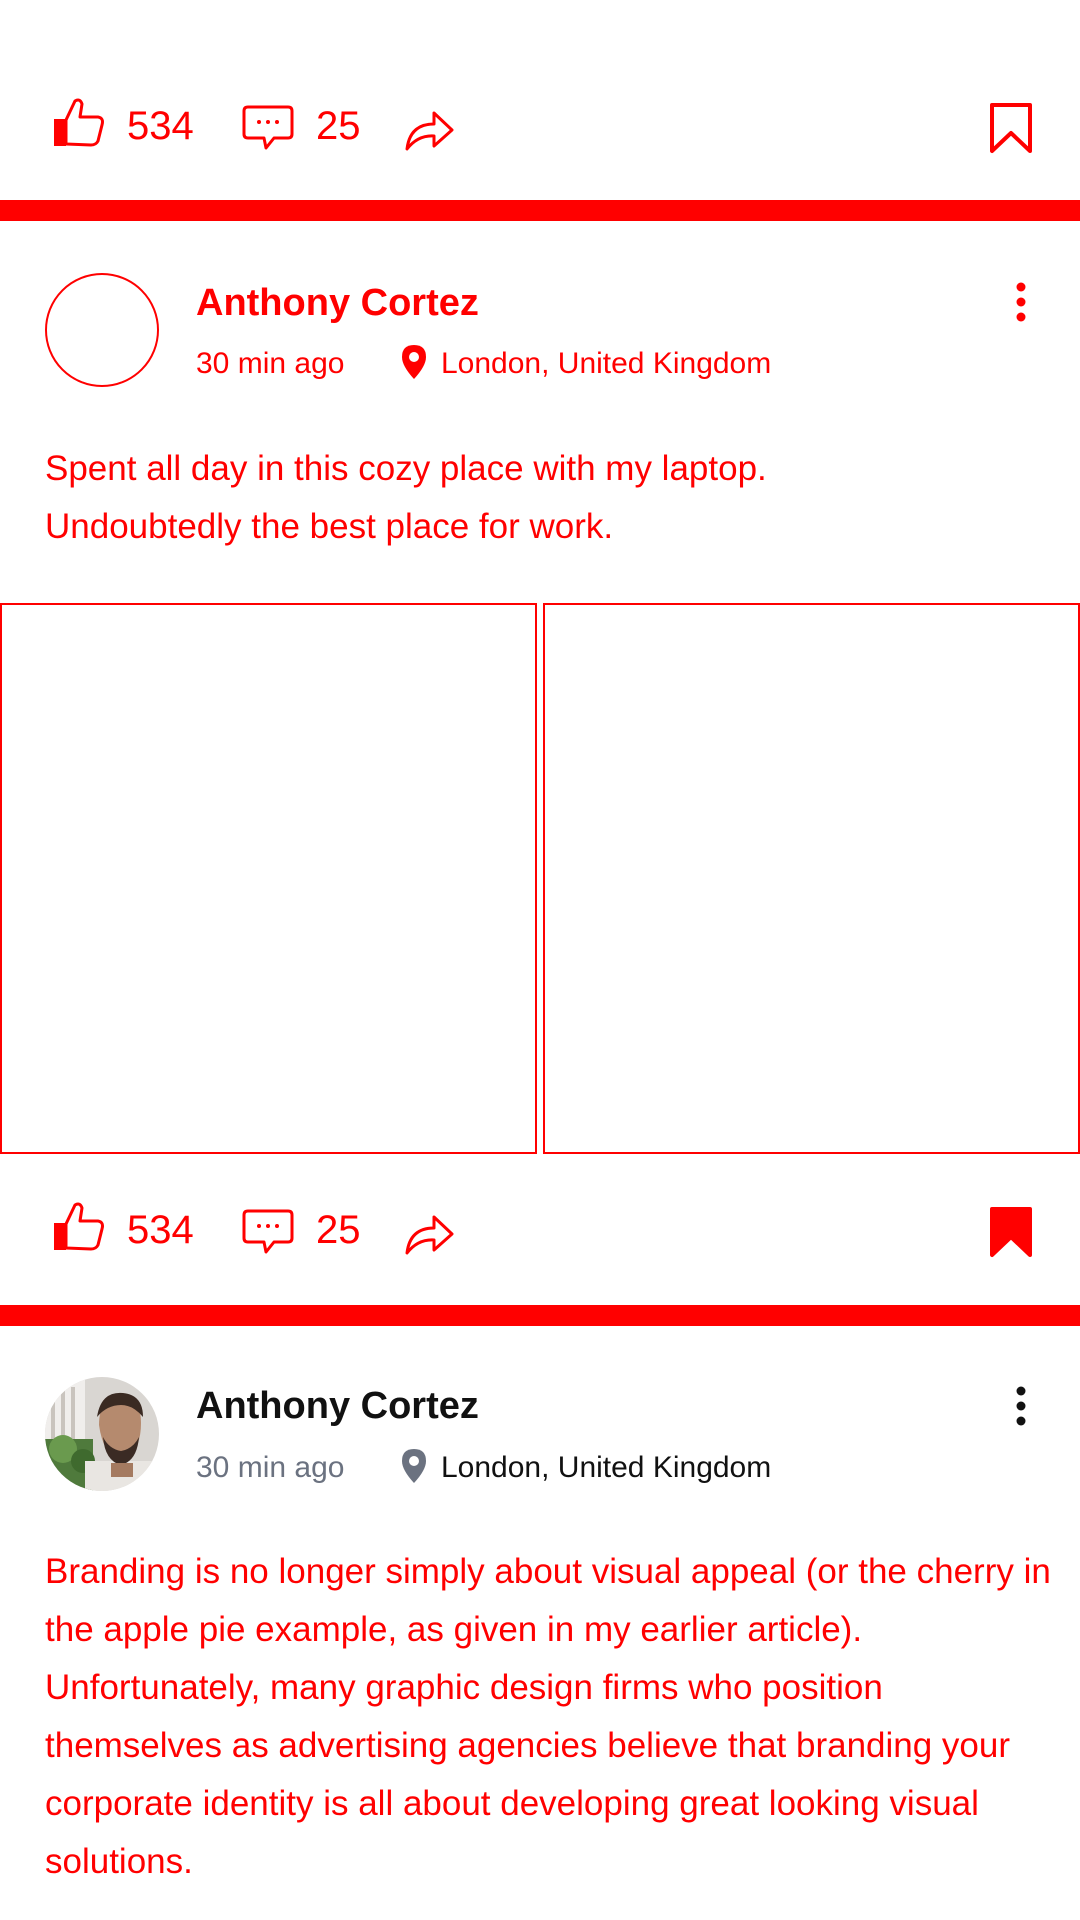 The image size is (1080, 1920). I want to click on avatar-photo, so click(102, 1434).